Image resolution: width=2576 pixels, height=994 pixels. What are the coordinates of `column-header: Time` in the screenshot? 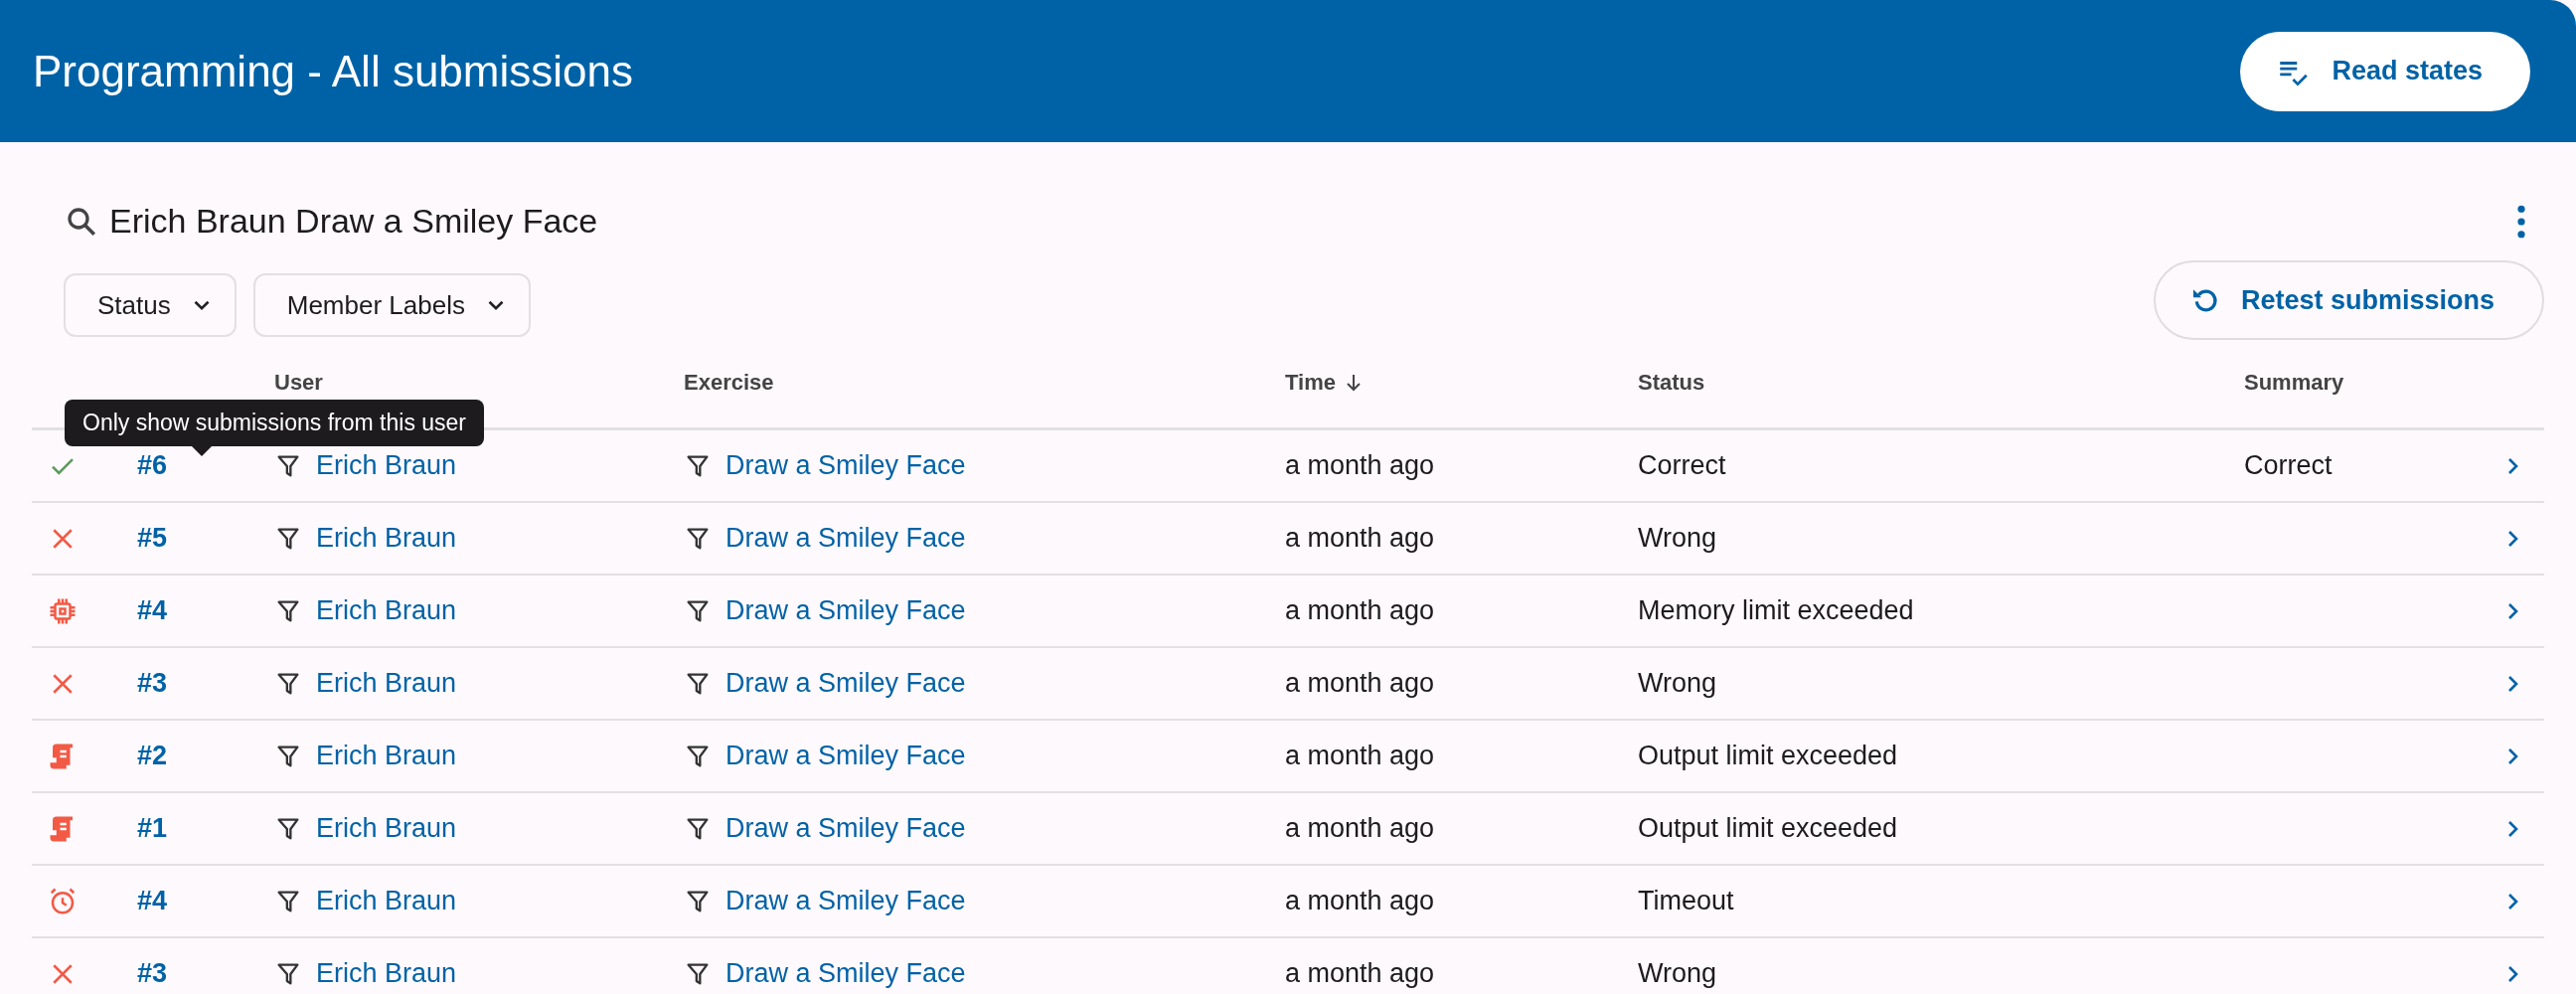 It's located at (1310, 383).